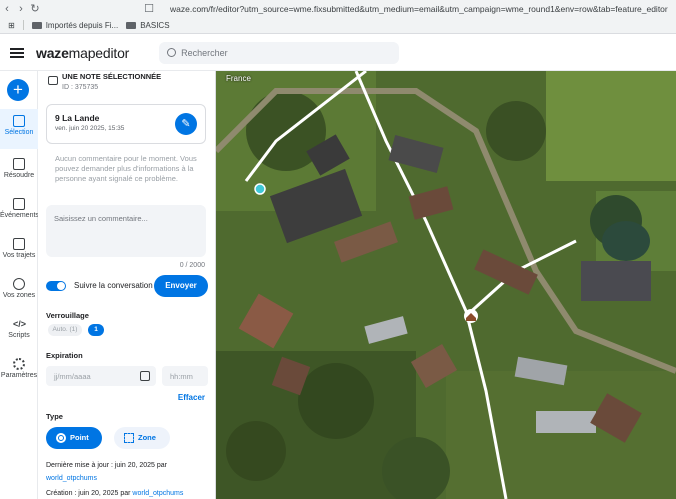 Image resolution: width=676 pixels, height=499 pixels. What do you see at coordinates (35, 8) in the screenshot?
I see `reload-icon: ↻` at bounding box center [35, 8].